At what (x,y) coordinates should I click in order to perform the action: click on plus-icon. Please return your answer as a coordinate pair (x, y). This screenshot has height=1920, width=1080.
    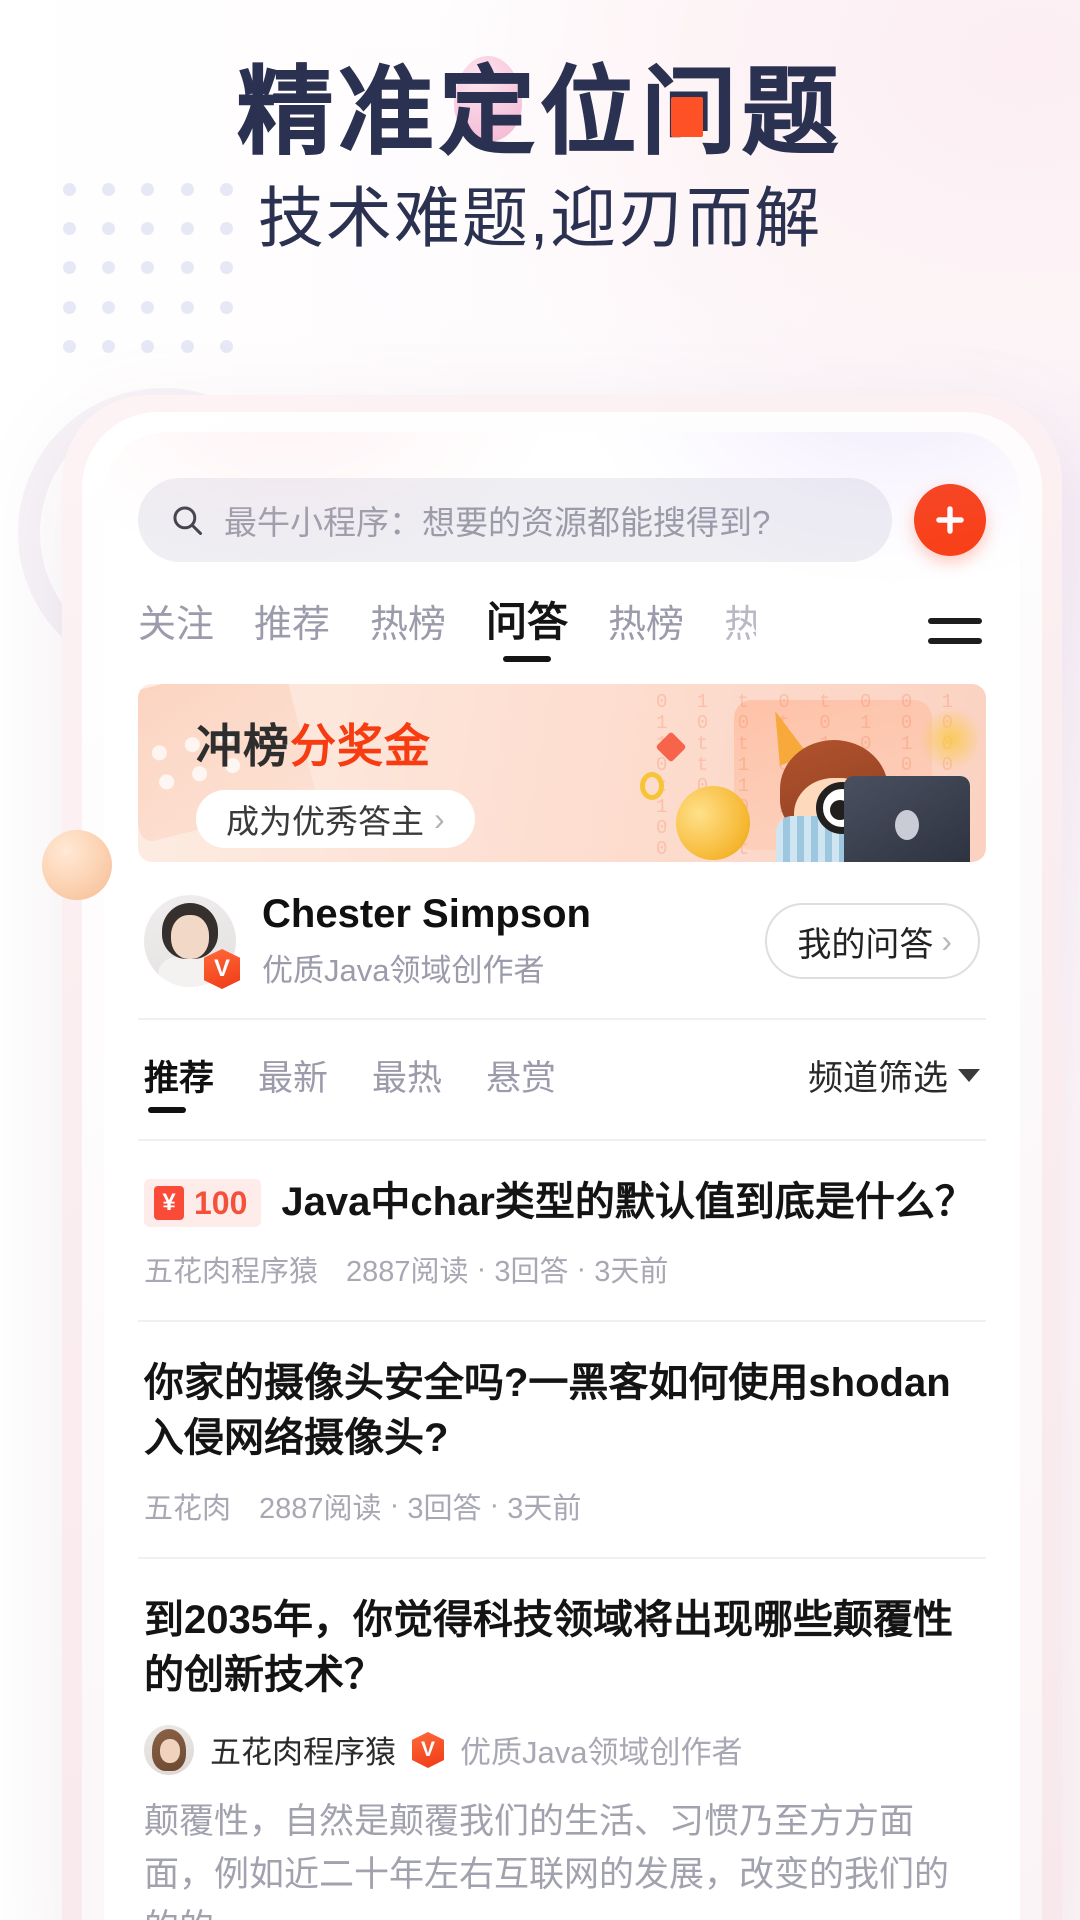
    Looking at the image, I should click on (950, 520).